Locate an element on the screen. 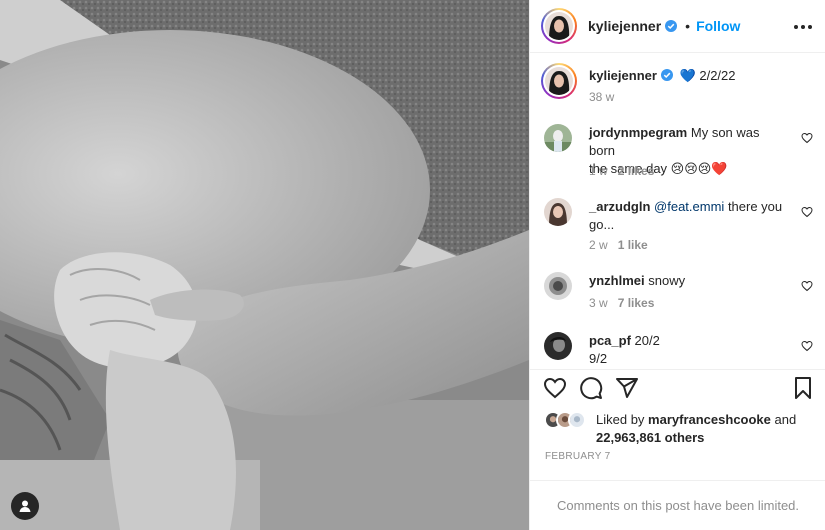 The width and height of the screenshot is (825, 530). comment-body: ynzhlmei snowy is located at coordinates (689, 281).